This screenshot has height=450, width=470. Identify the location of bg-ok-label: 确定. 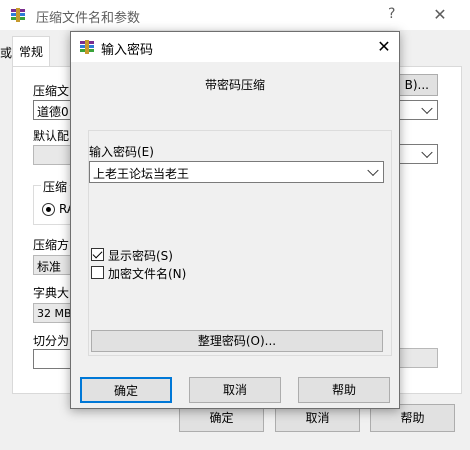
(221, 418).